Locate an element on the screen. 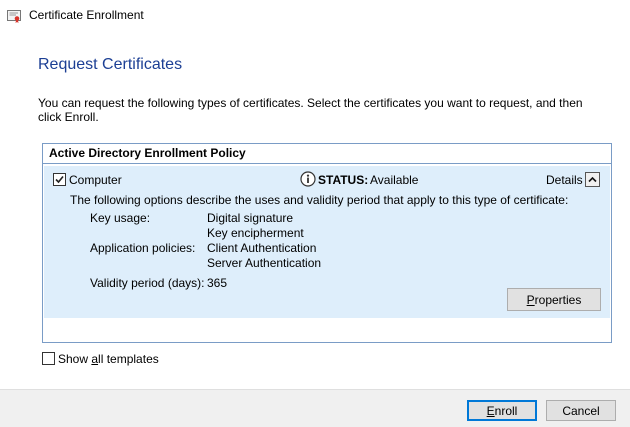 The image size is (630, 427). details-label: Details is located at coordinates (564, 180).